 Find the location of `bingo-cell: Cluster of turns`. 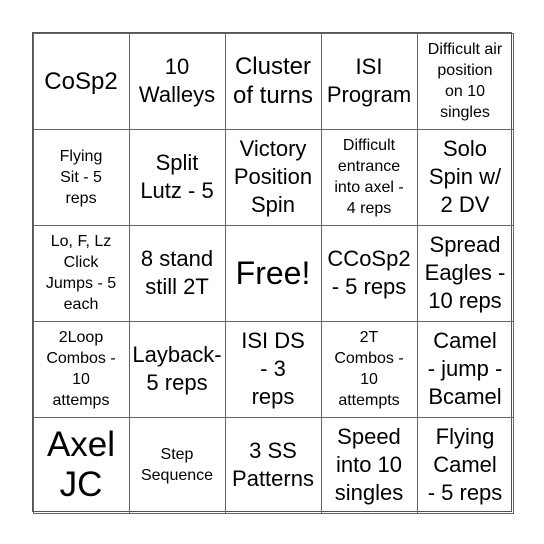

bingo-cell: Cluster of turns is located at coordinates (273, 81).